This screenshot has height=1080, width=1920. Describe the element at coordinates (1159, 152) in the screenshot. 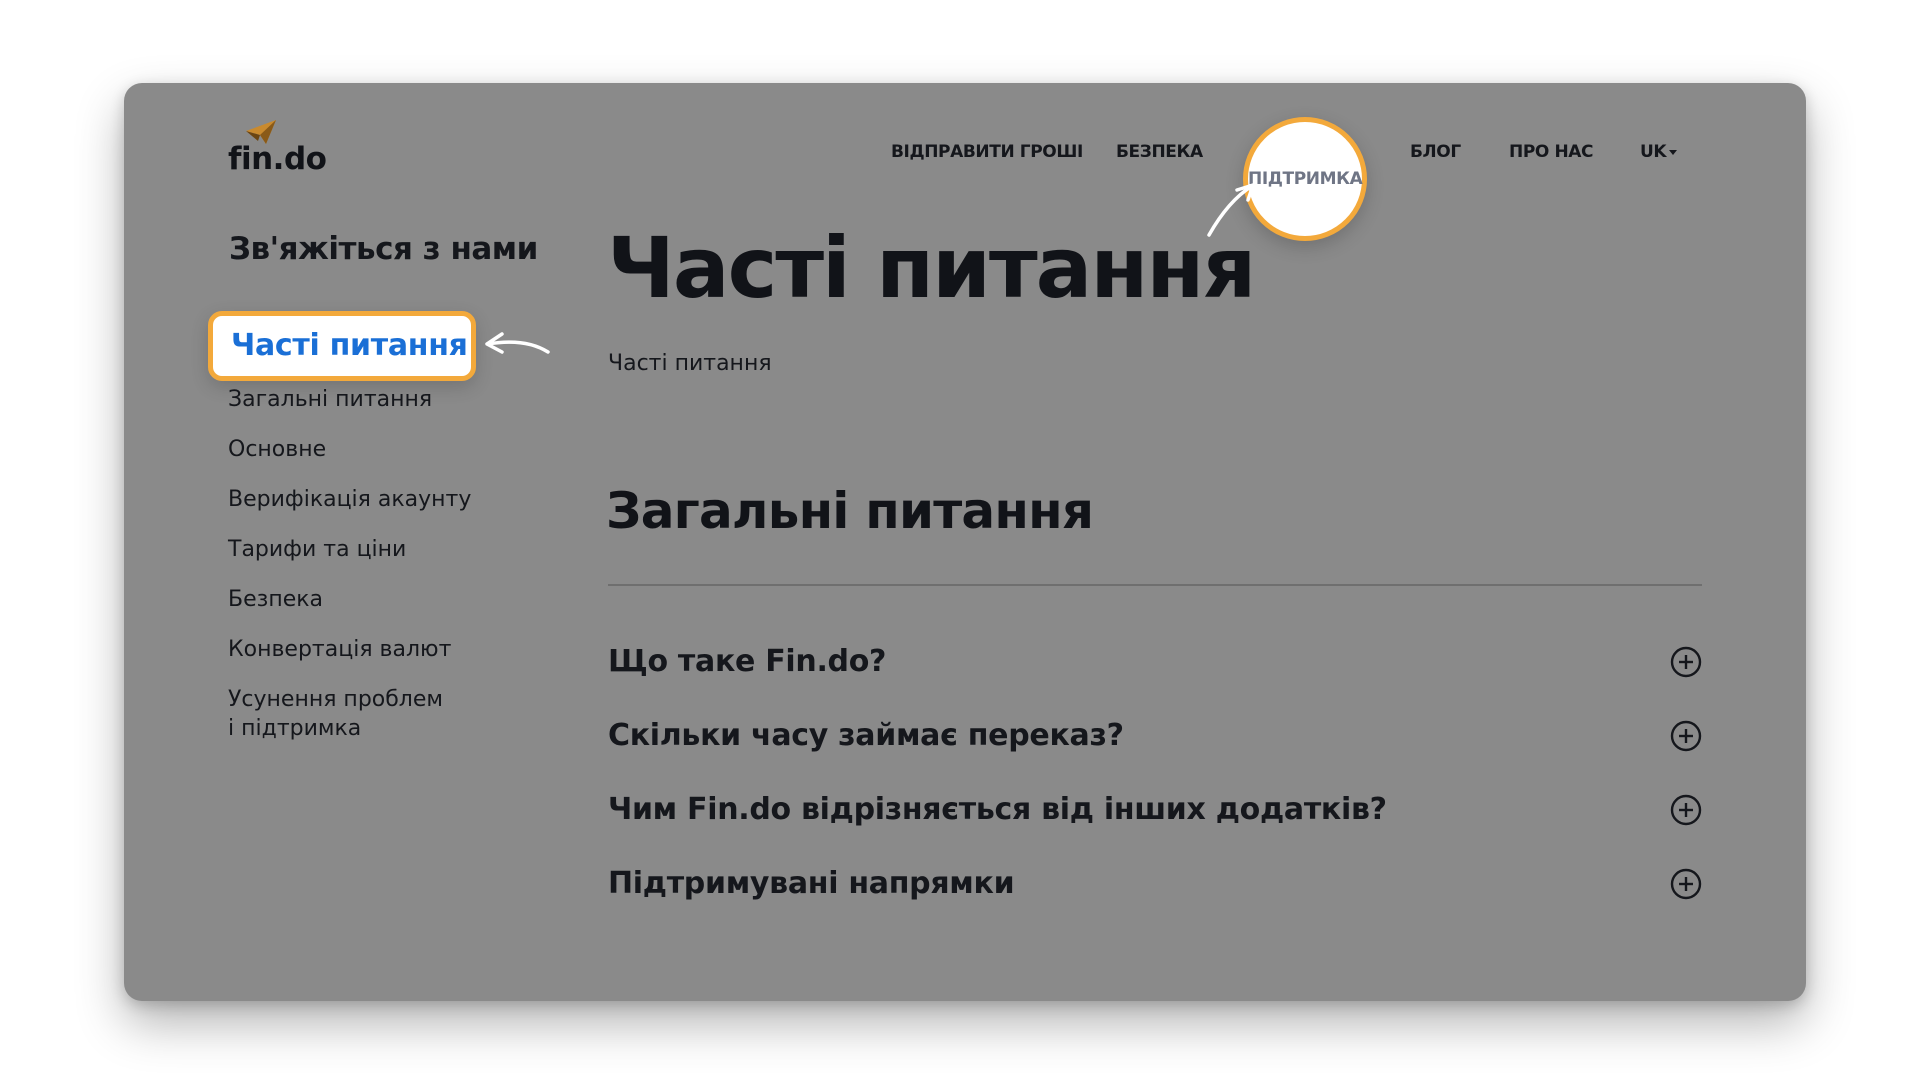

I see `nav-security: БЕЗПЕКА` at that location.